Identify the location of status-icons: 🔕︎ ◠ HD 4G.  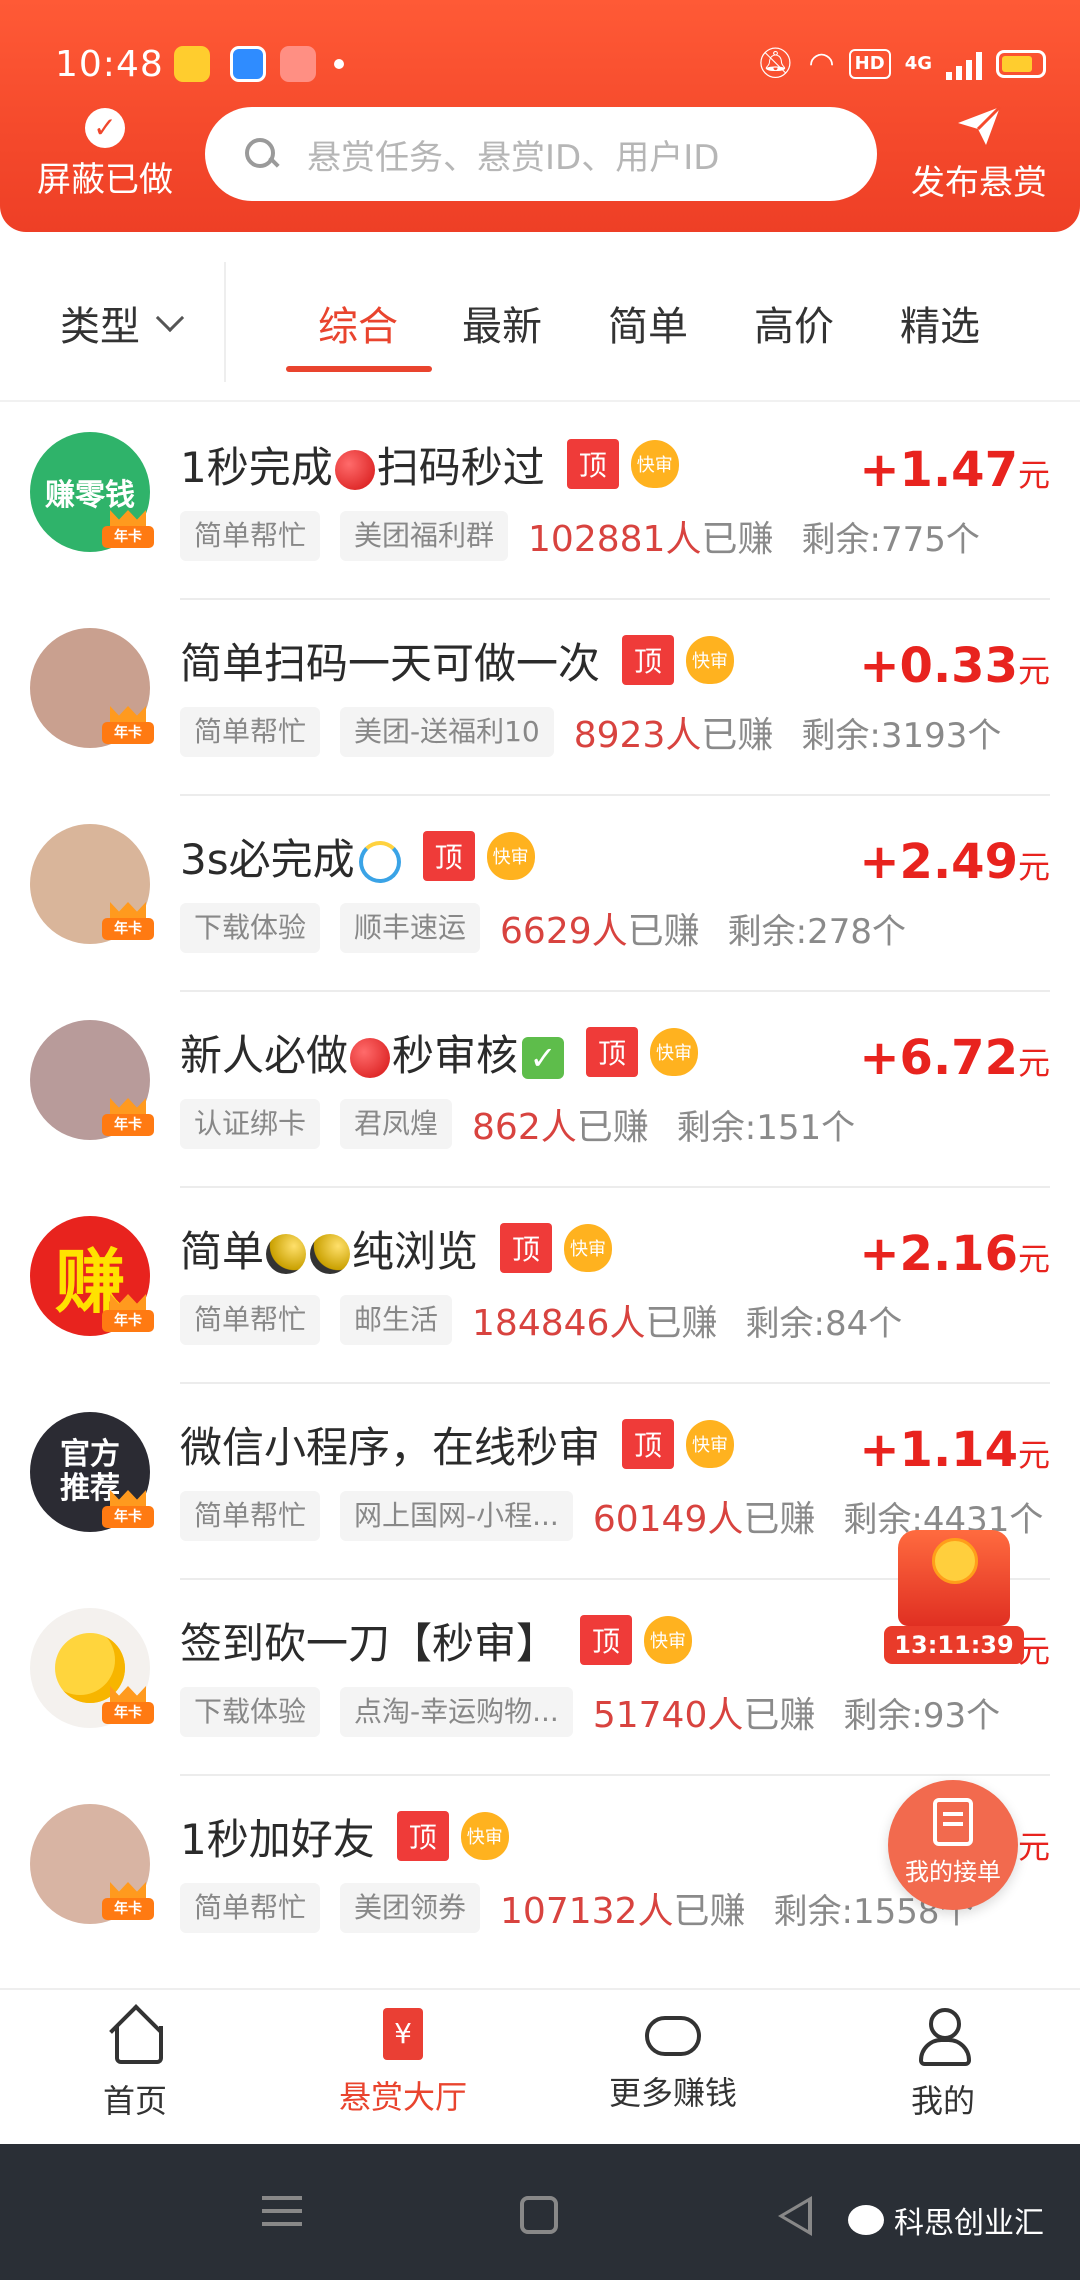
(901, 64).